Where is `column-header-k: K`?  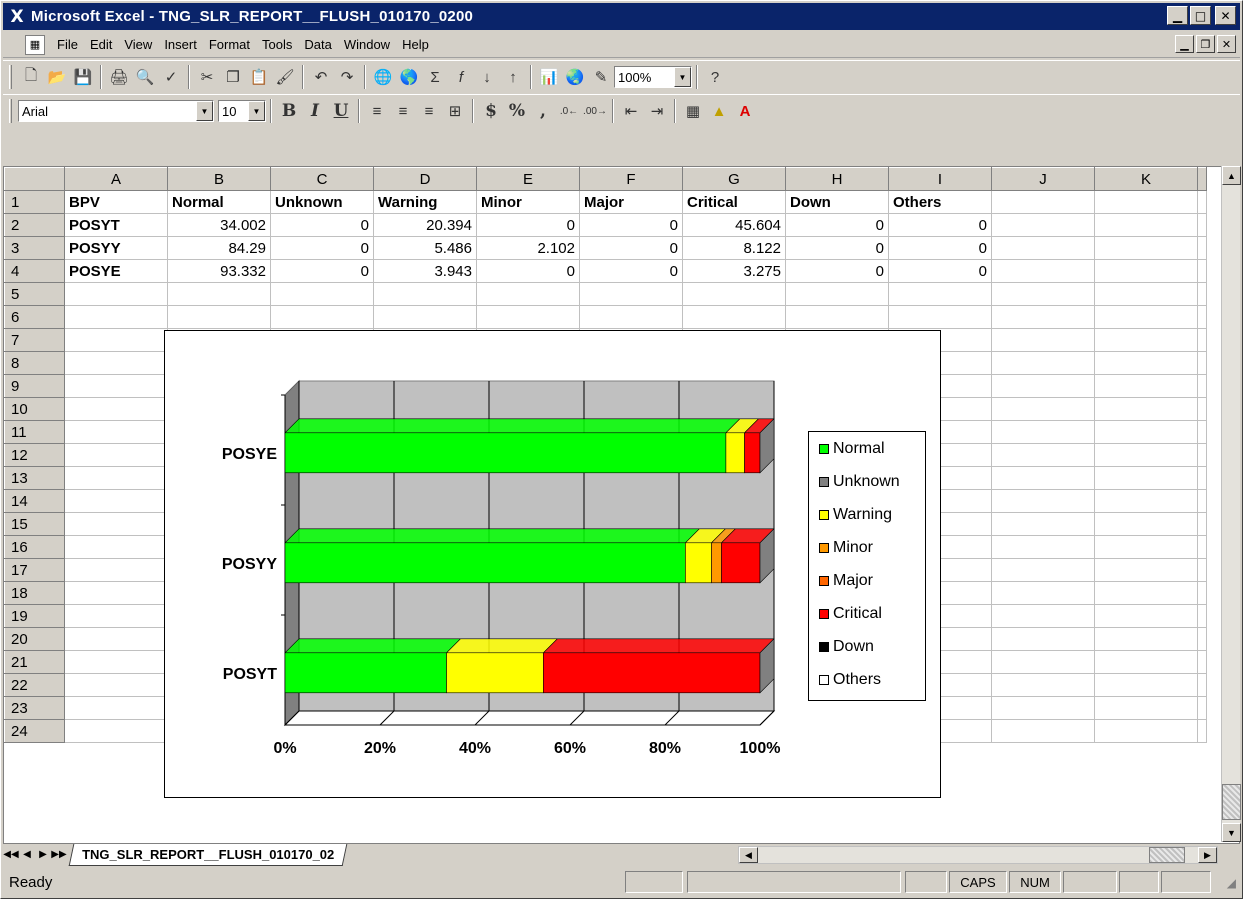 column-header-k: K is located at coordinates (1146, 179).